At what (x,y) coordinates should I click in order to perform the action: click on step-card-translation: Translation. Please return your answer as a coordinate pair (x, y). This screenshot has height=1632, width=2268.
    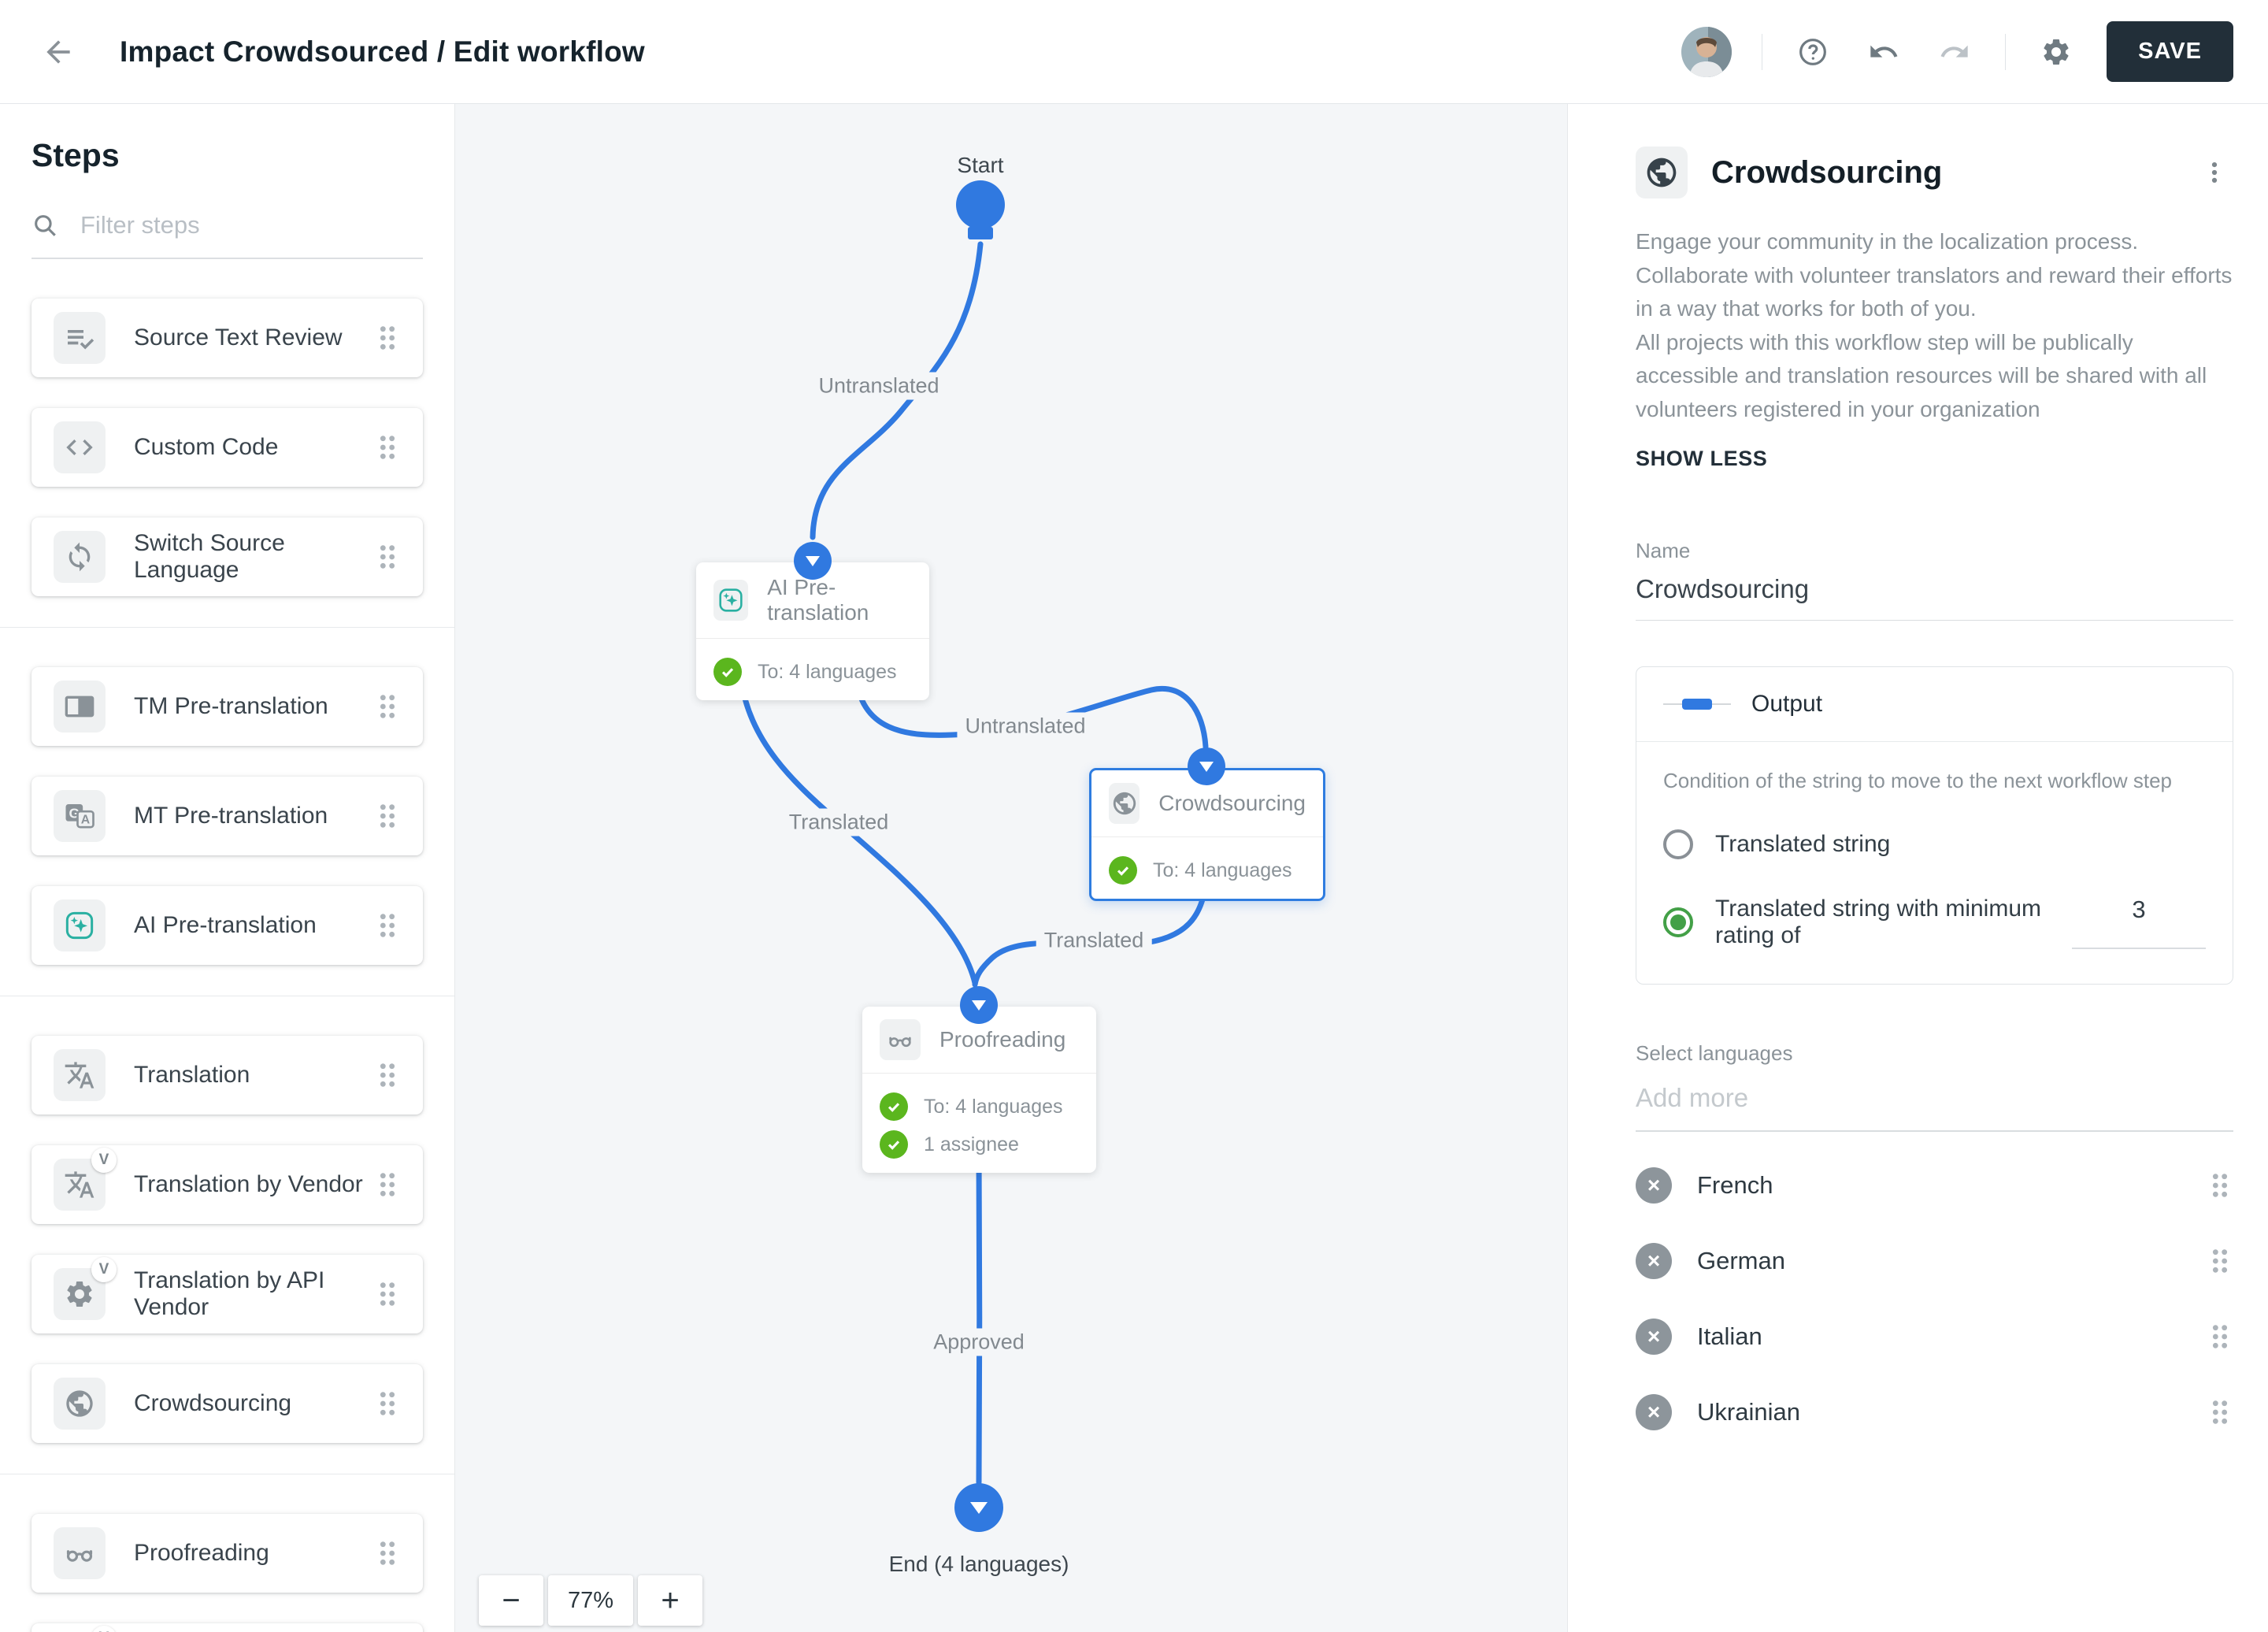
    Looking at the image, I should click on (227, 1075).